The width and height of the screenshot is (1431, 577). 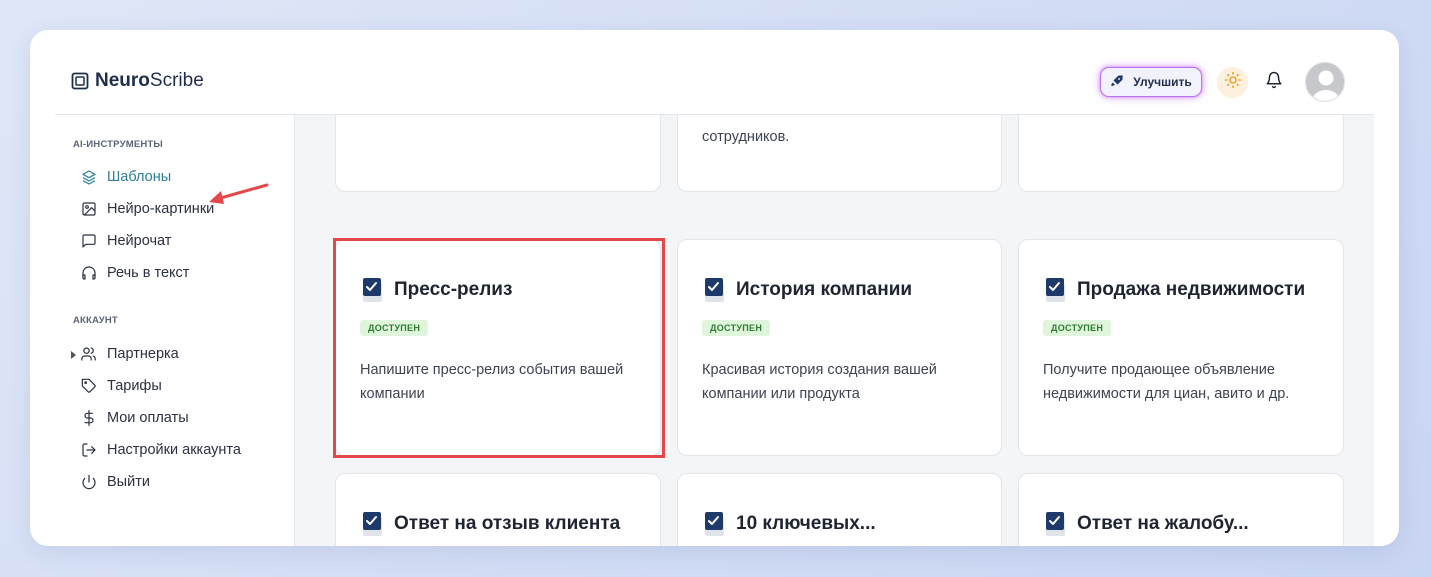 I want to click on image-icon, so click(x=88, y=209).